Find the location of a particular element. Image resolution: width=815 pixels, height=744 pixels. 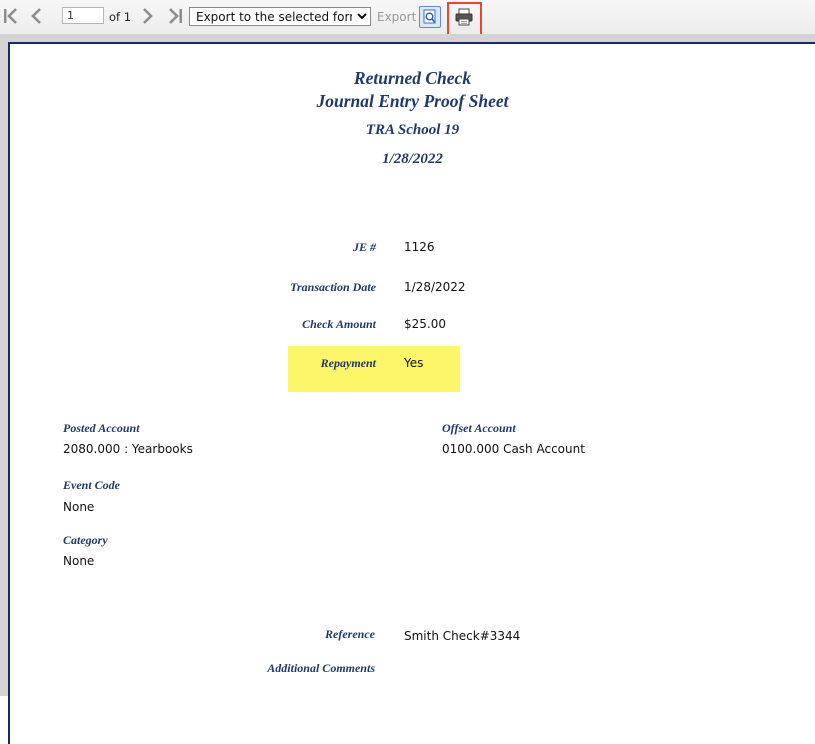

export-button: Export is located at coordinates (396, 17).